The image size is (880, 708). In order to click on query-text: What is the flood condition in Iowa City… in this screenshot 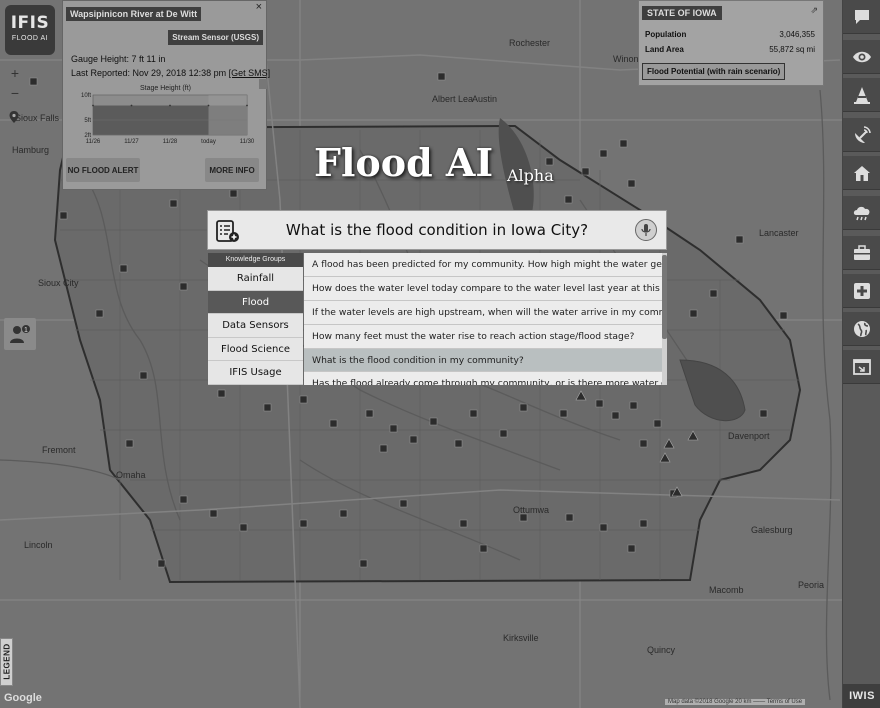, I will do `click(437, 230)`.